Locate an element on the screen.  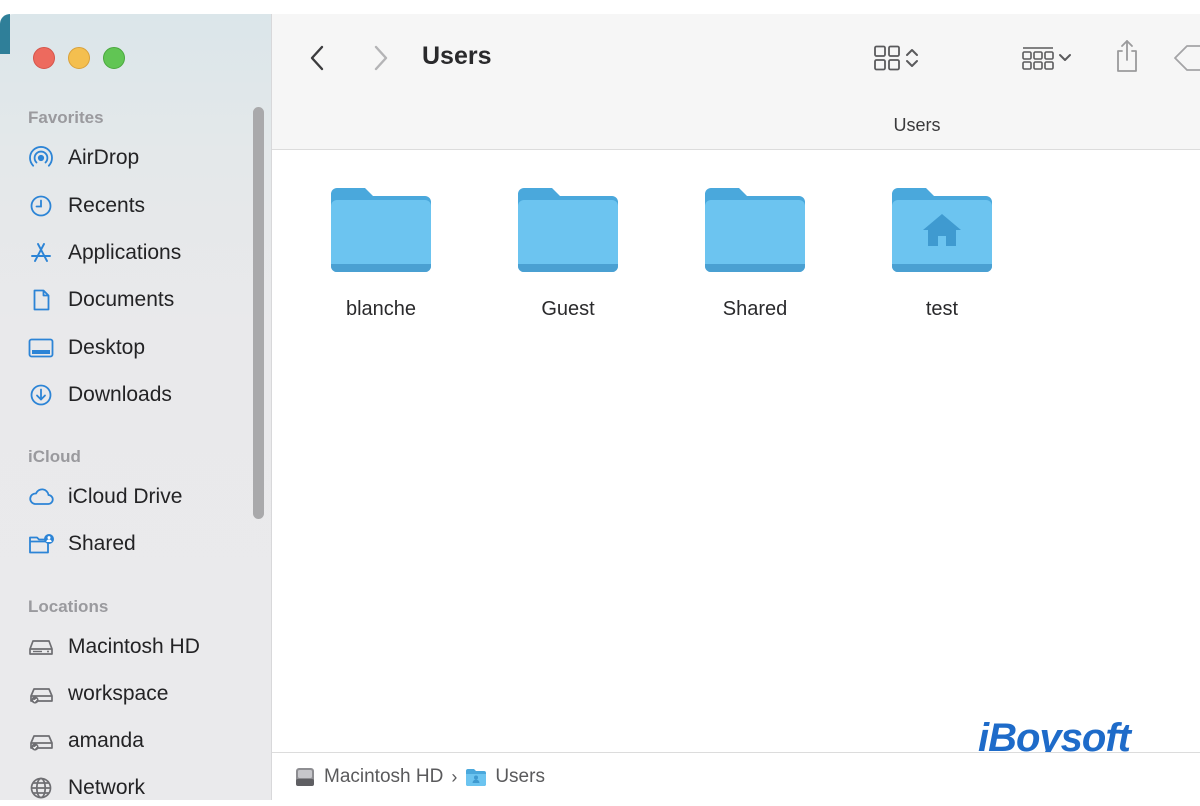
sidebar-item-downloads: Downloads is located at coordinates (136, 395).